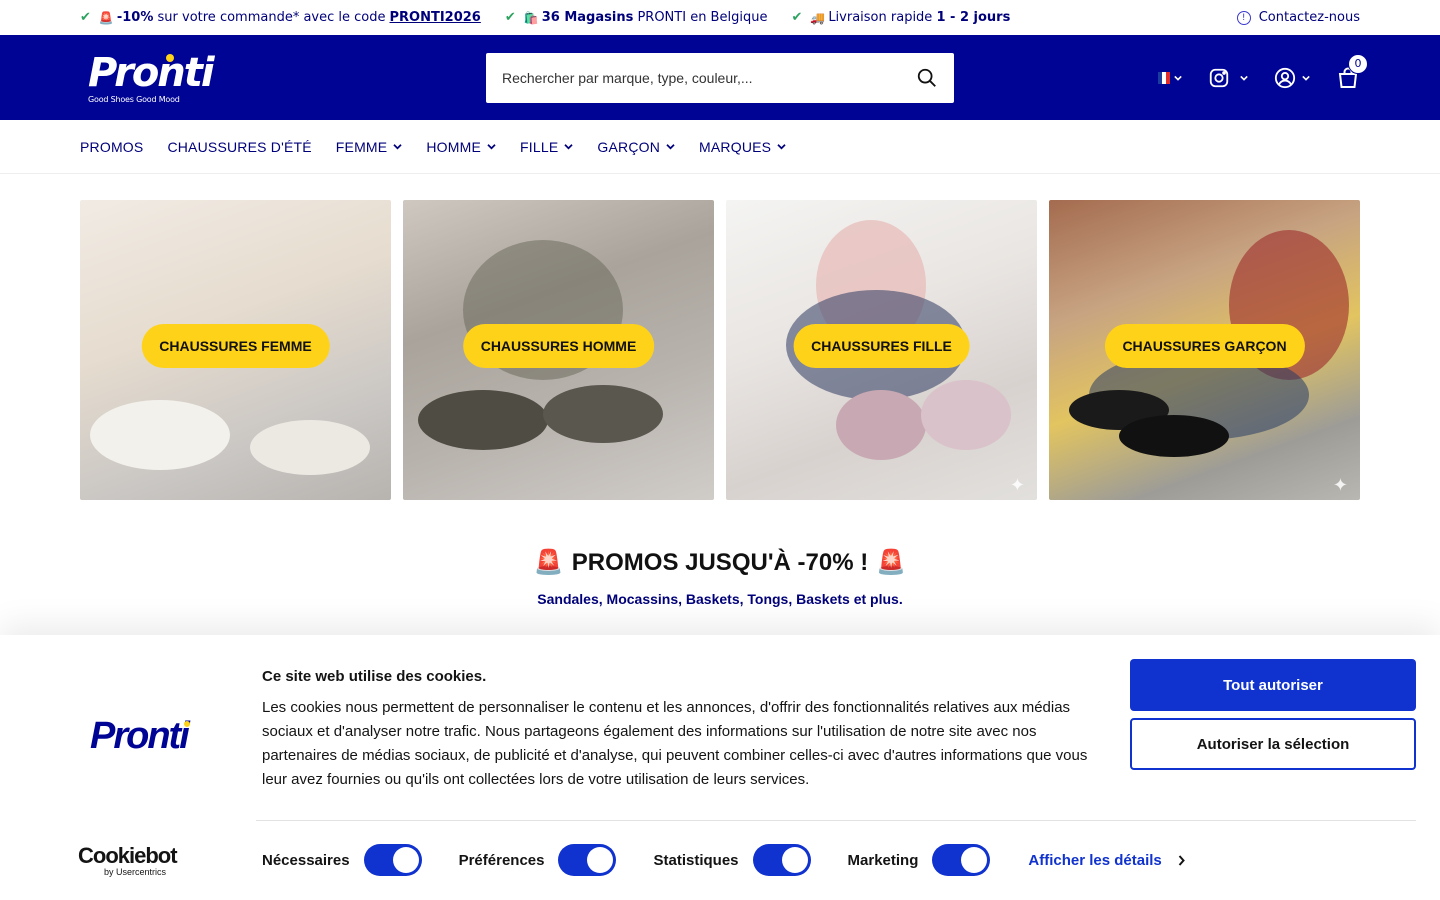 The image size is (1440, 900). Describe the element at coordinates (271, 17) in the screenshot. I see `promo-text: sur votre commande* avec le code` at that location.